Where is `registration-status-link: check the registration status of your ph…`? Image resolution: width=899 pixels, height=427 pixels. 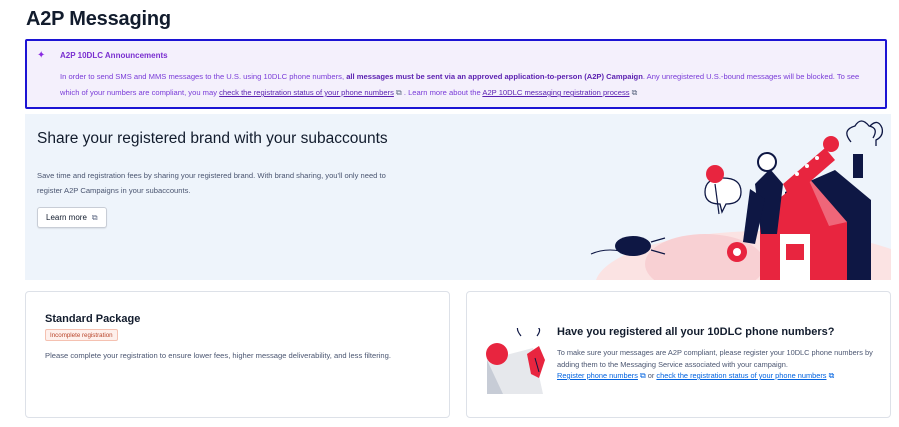 registration-status-link: check the registration status of your ph… is located at coordinates (306, 92).